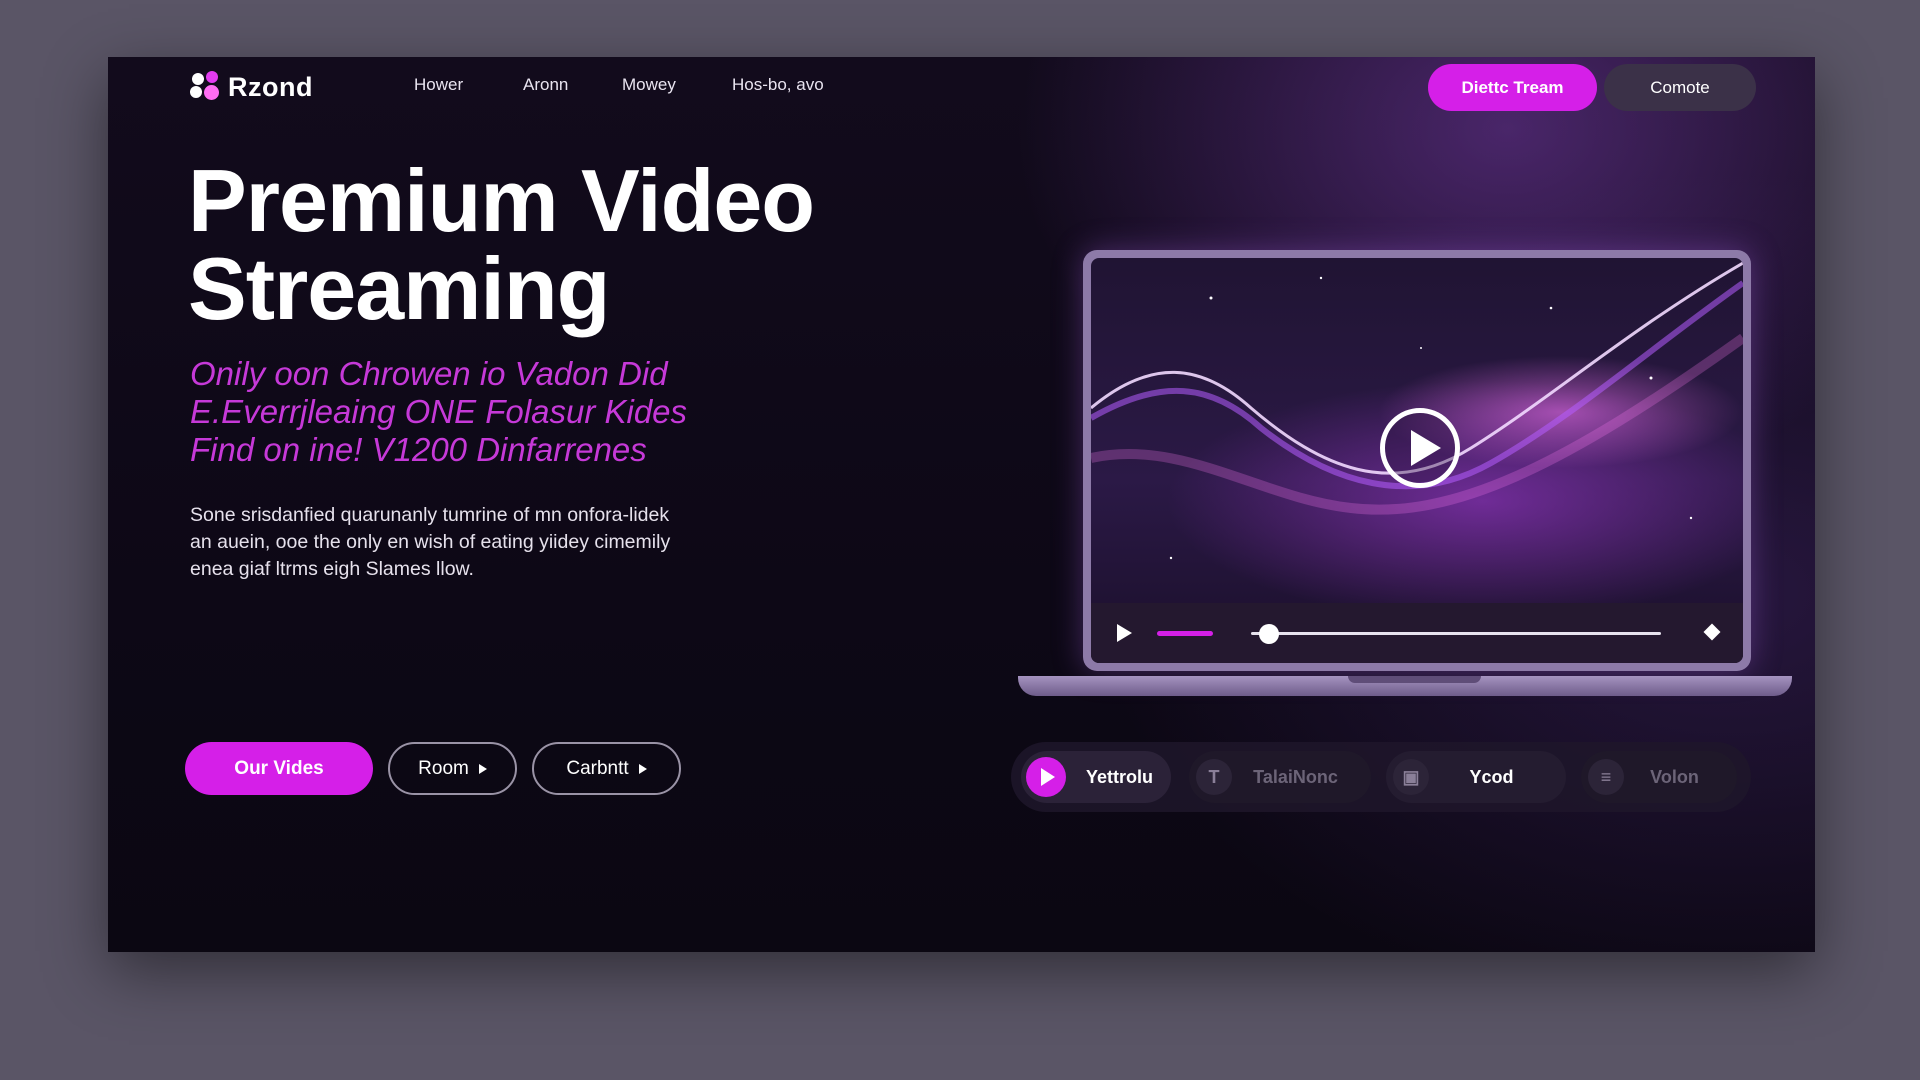  What do you see at coordinates (1269, 634) in the screenshot?
I see `seek-handle` at bounding box center [1269, 634].